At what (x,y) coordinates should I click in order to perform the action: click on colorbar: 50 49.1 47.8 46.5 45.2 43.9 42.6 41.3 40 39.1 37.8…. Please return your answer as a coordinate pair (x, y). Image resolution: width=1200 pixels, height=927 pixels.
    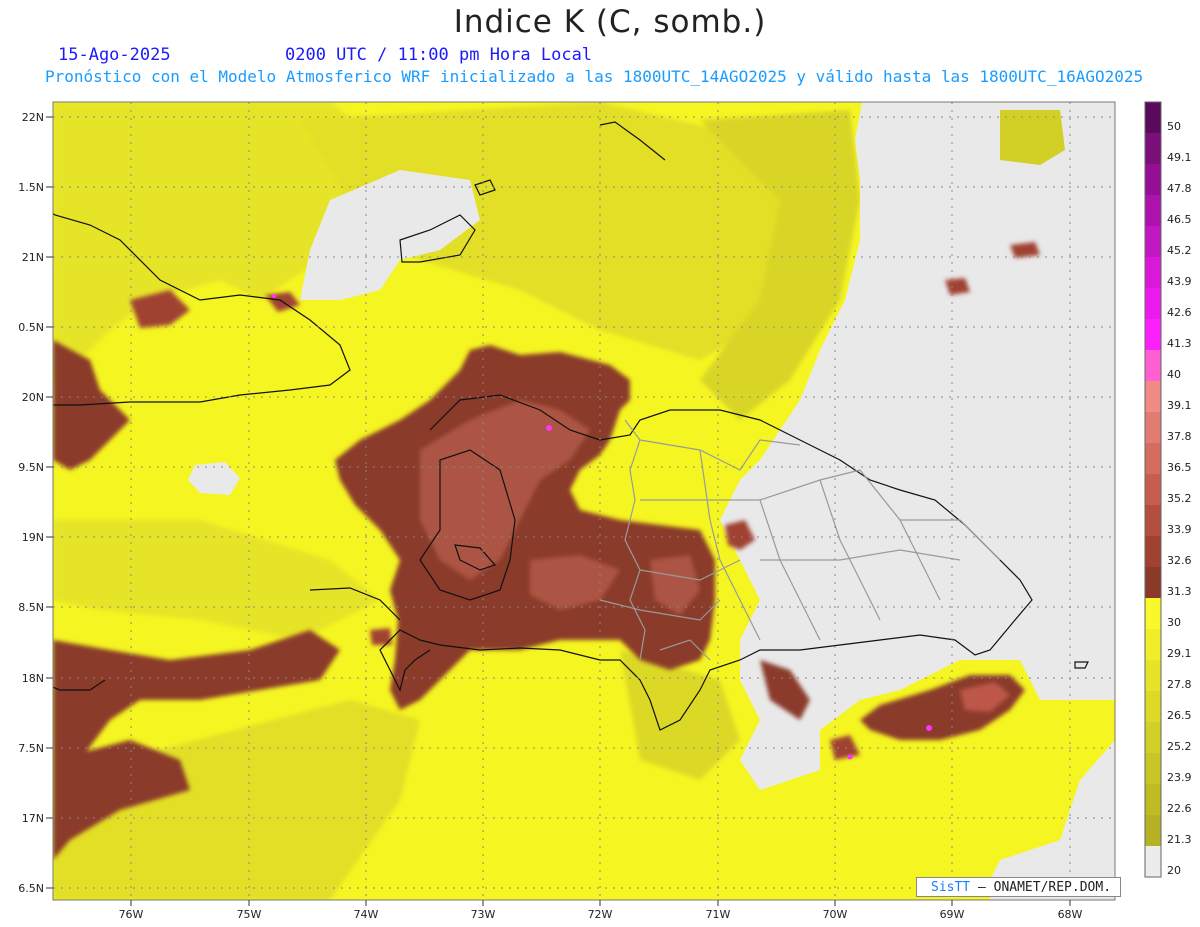
    Looking at the image, I should click on (1168, 489).